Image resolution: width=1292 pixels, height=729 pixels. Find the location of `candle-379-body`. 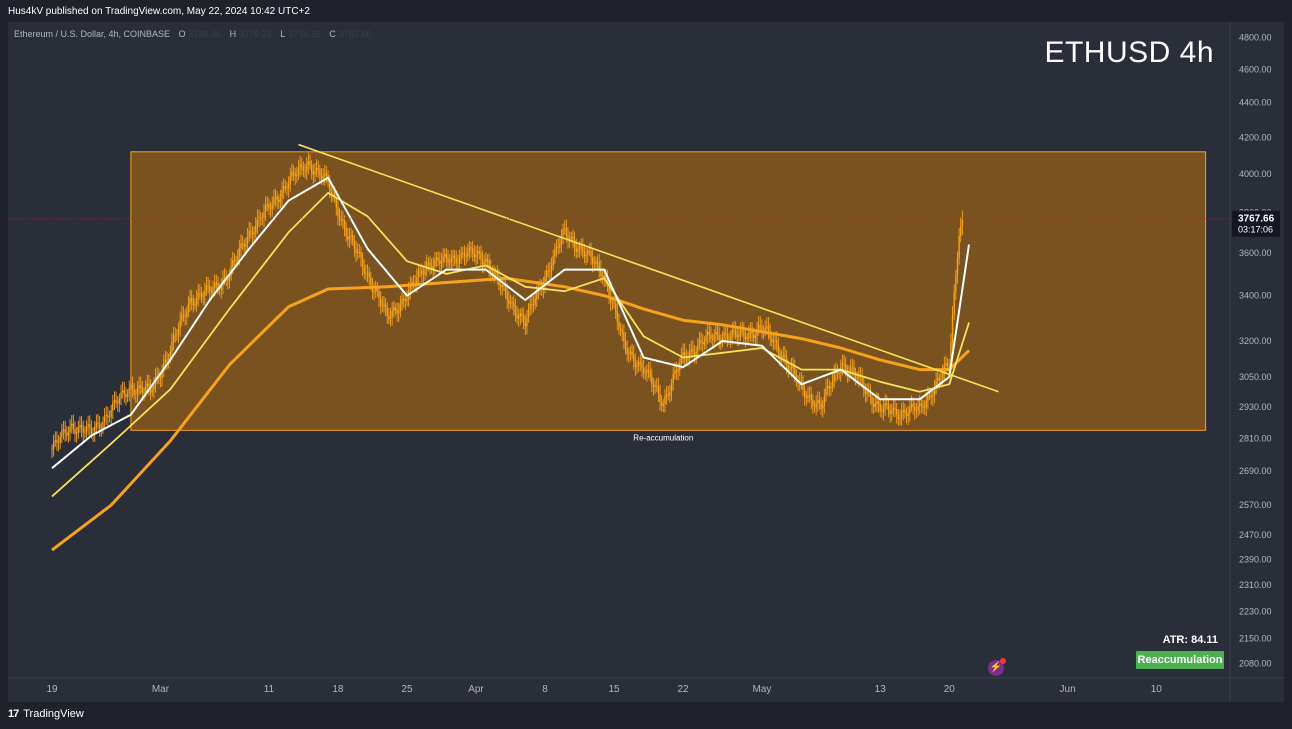

candle-379-body is located at coordinates (675, 372).